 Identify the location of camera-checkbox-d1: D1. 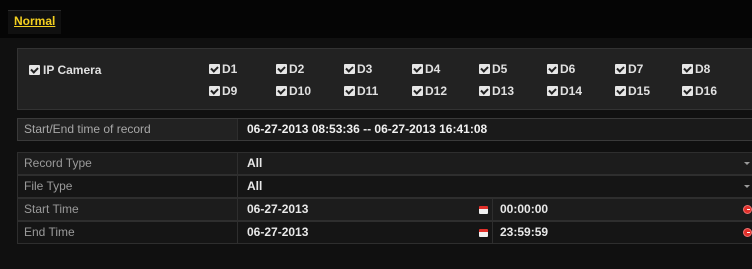
(223, 69).